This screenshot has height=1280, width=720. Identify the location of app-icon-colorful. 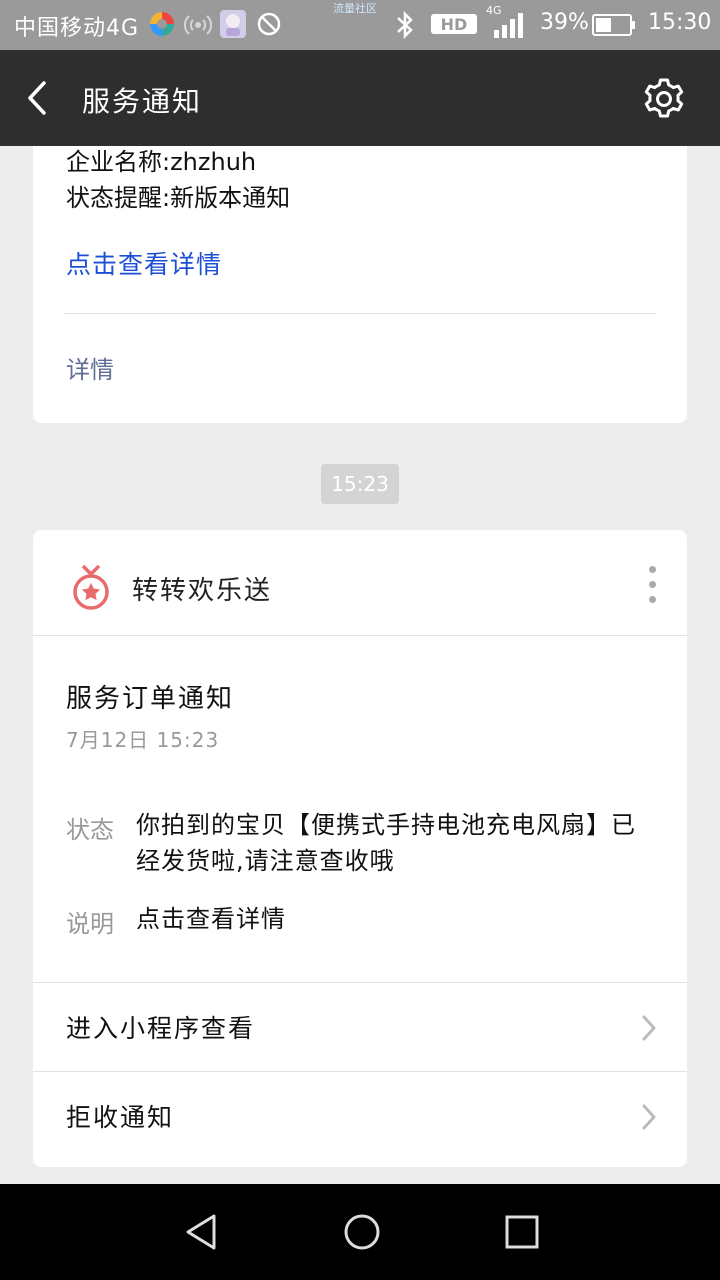
(162, 26).